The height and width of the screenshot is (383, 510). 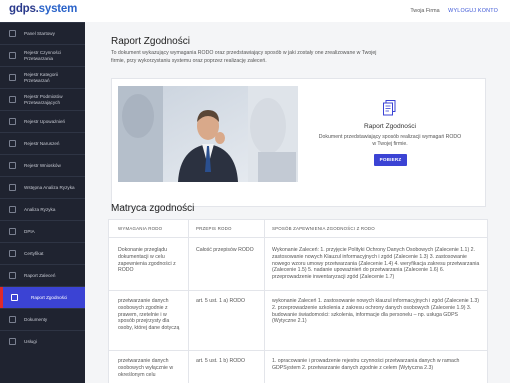 What do you see at coordinates (214, 228) in the screenshot?
I see `column-header-law: PRZEPIS RODO` at bounding box center [214, 228].